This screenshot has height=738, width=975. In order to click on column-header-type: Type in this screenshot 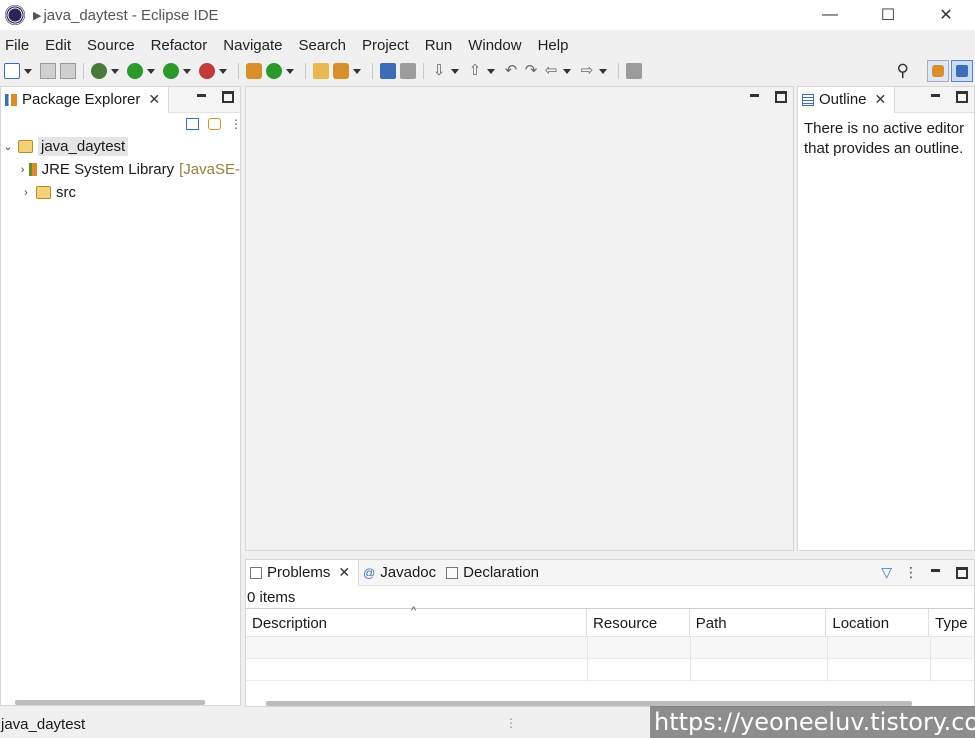, I will do `click(951, 622)`.